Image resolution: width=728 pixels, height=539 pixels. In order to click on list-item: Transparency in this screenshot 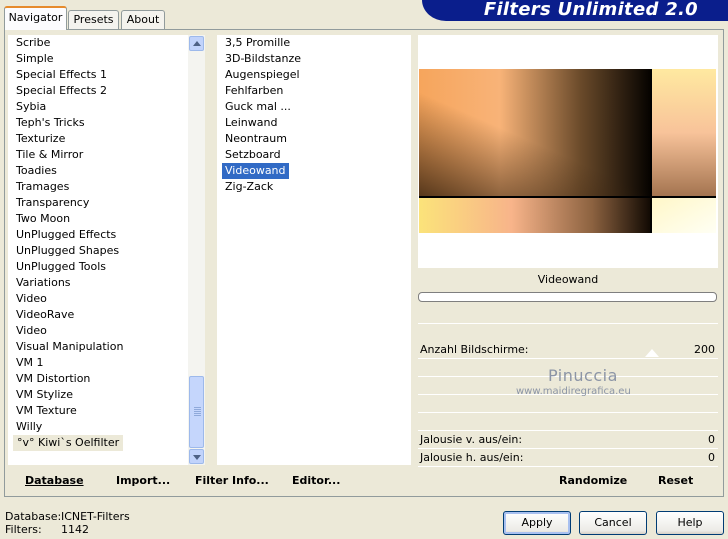, I will do `click(52, 203)`.